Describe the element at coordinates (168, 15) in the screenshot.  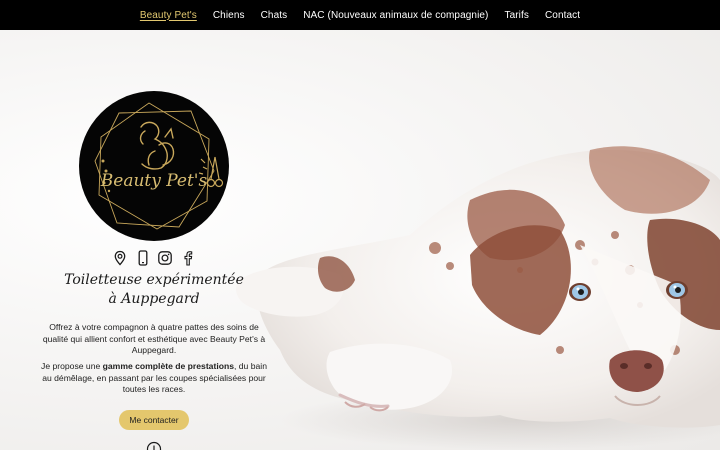
I see `nav-link-beauty-pets: Beauty Pet's` at that location.